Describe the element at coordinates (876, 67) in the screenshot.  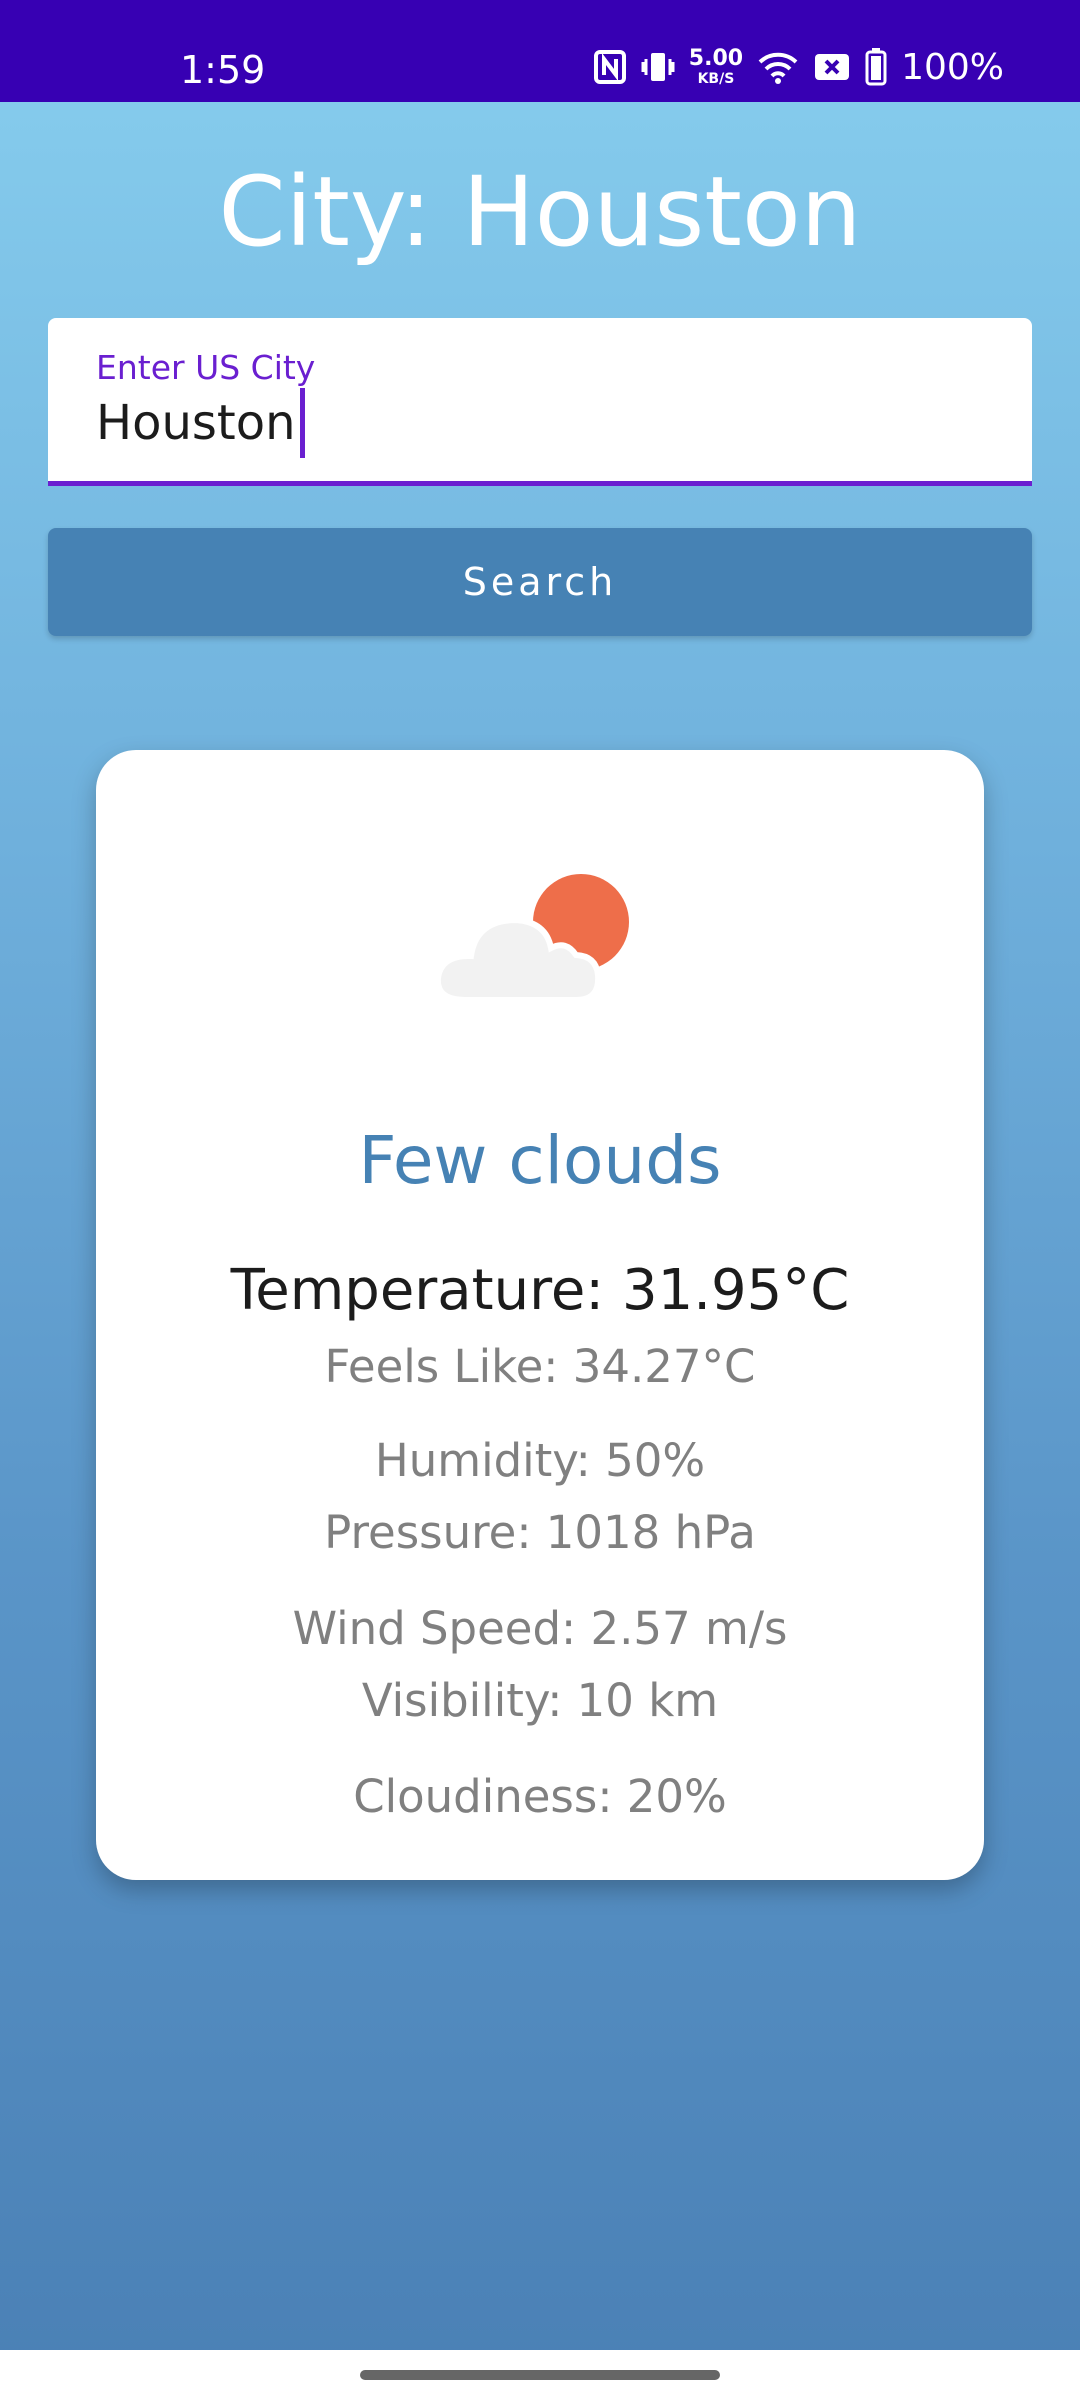
I see `battery-icon` at that location.